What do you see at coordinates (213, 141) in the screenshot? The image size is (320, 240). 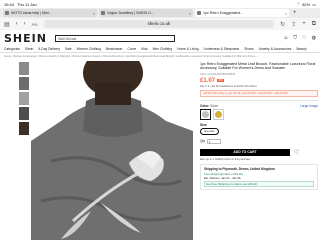 I see `quantity-select: 1` at bounding box center [213, 141].